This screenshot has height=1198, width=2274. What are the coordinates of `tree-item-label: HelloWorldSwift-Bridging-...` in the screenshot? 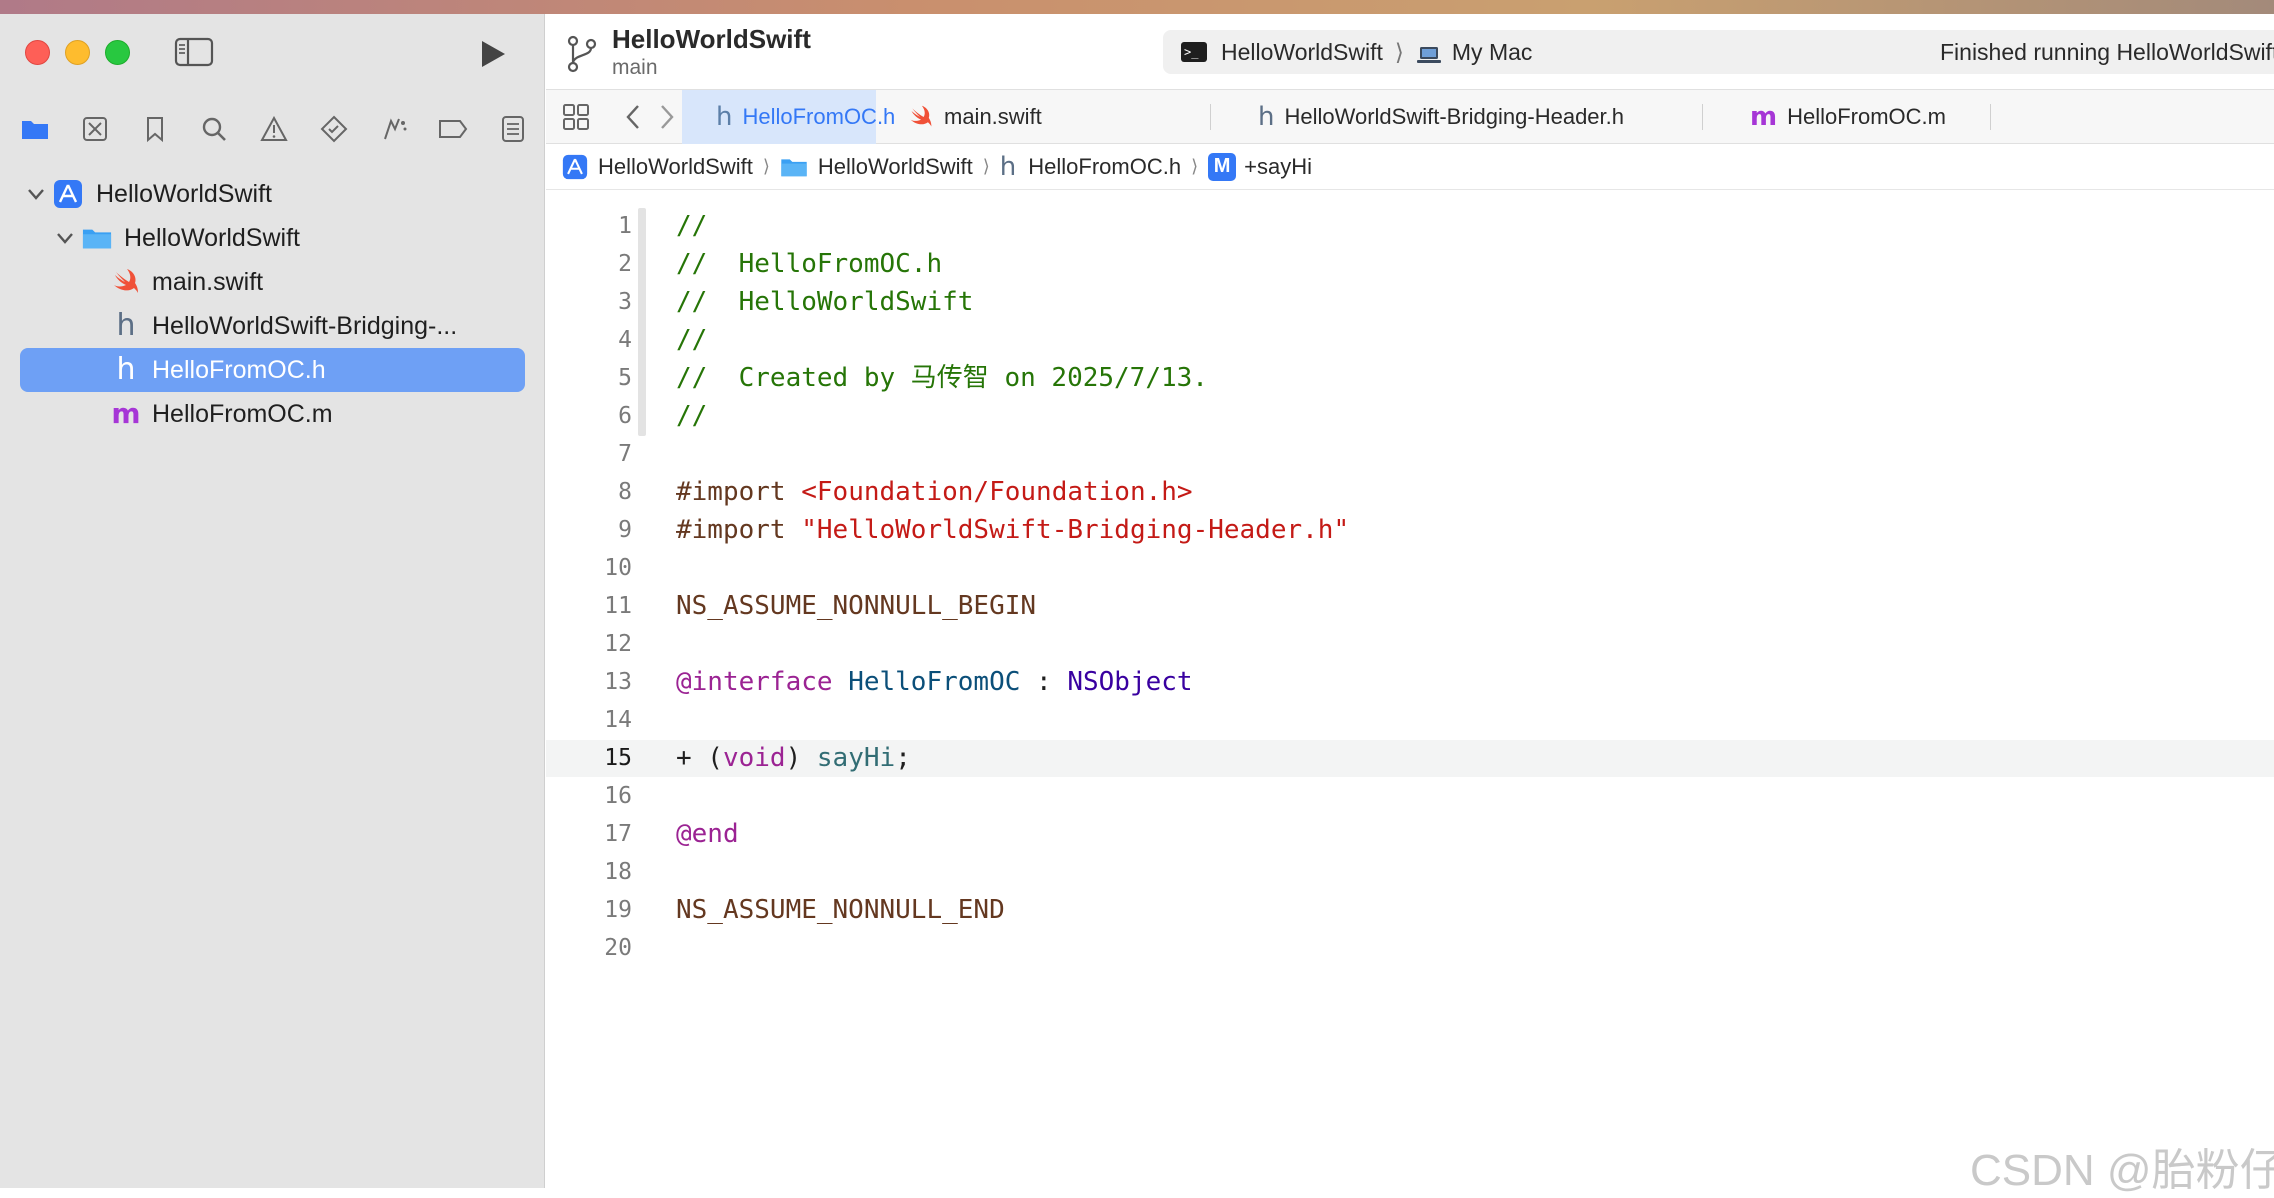 It's located at (305, 325).